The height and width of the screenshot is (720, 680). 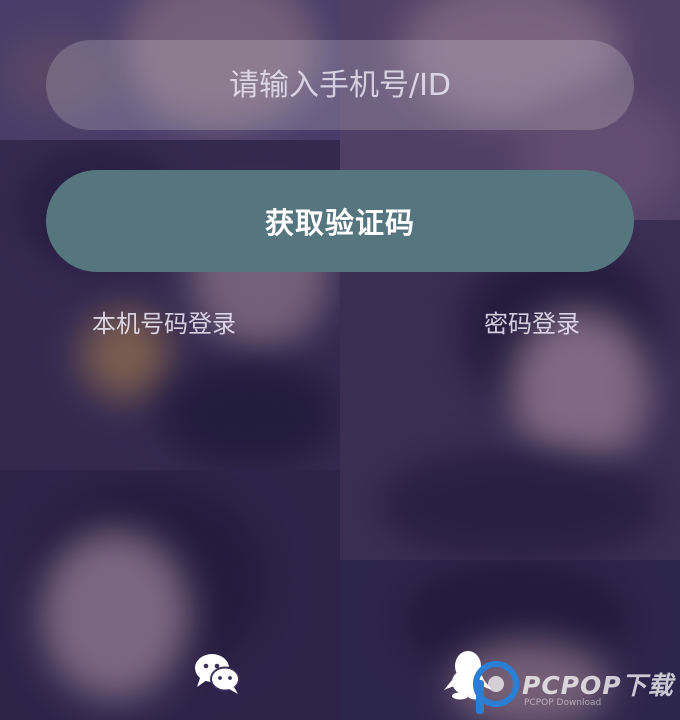 I want to click on phone-number-input, so click(x=340, y=85).